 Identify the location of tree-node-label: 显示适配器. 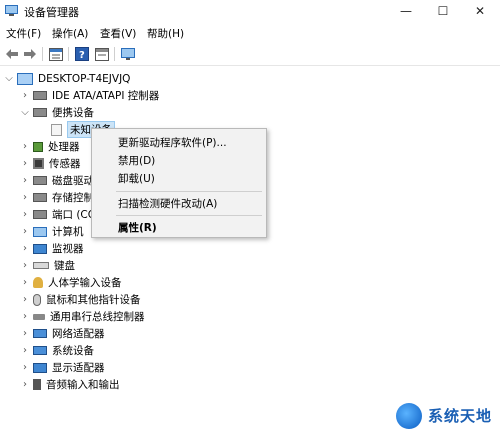
(78, 368).